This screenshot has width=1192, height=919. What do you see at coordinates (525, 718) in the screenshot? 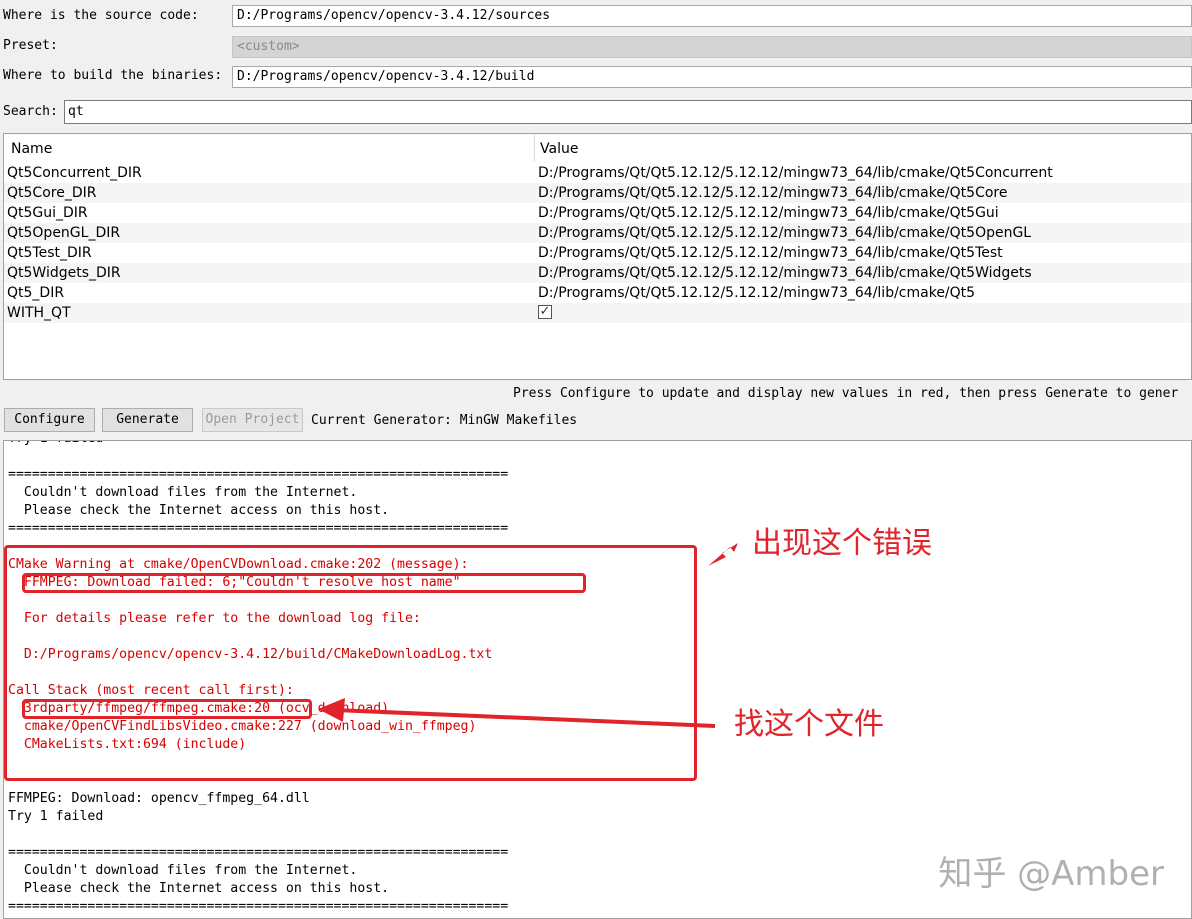
I see `file-arrow-shaft` at bounding box center [525, 718].